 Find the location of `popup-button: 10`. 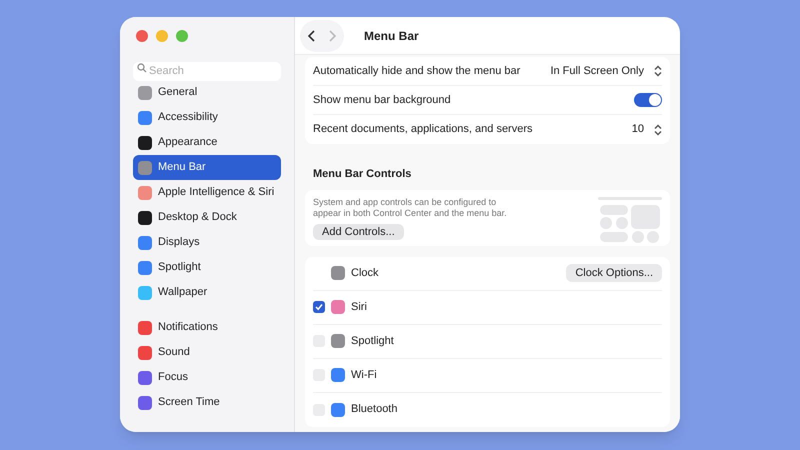

popup-button: 10 is located at coordinates (647, 129).